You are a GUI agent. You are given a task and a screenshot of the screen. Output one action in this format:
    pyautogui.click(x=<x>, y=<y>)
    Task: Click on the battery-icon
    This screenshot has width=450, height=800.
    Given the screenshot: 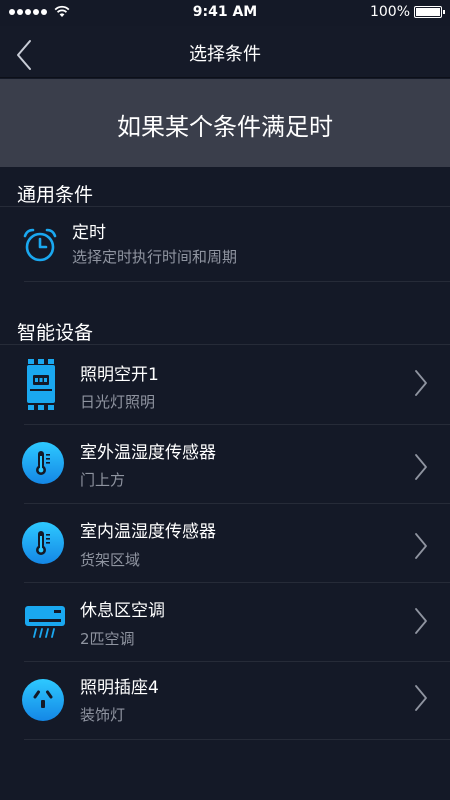 What is the action you would take?
    pyautogui.click(x=429, y=12)
    